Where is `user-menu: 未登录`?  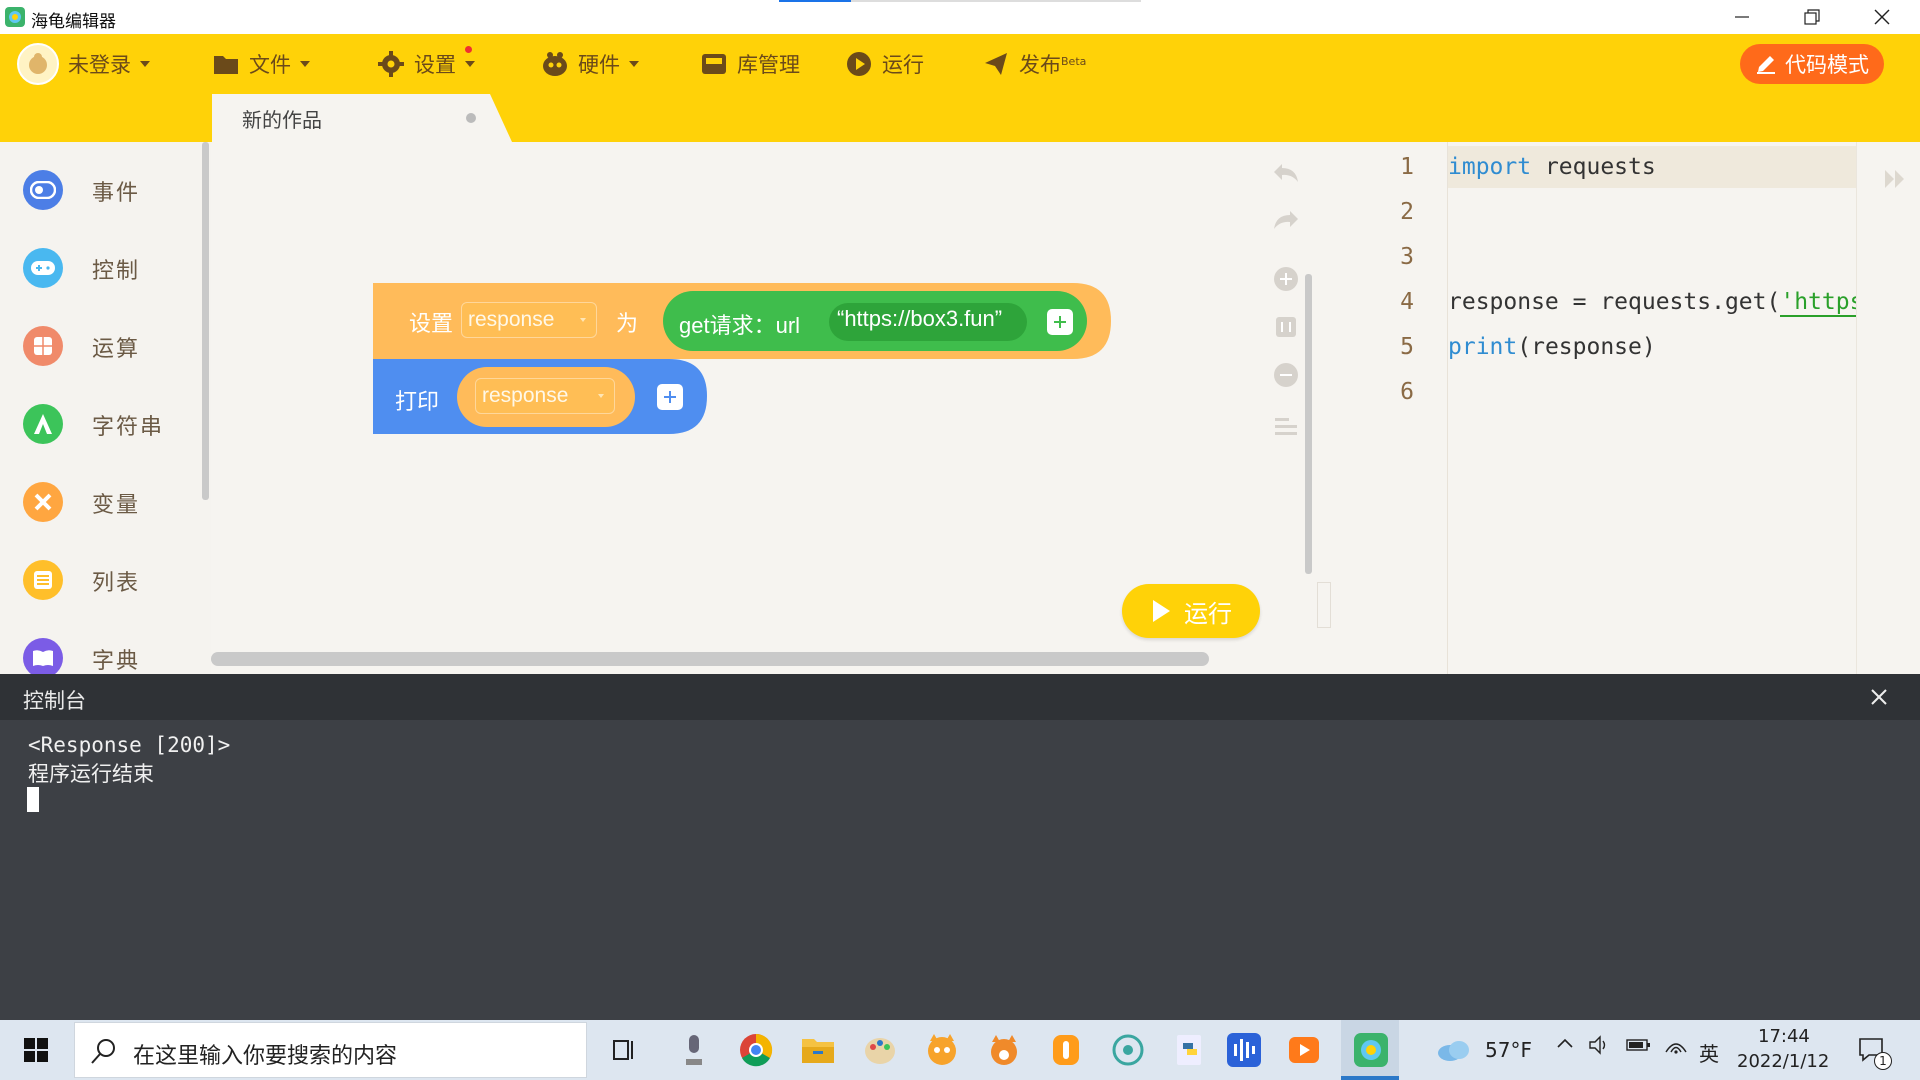 user-menu: 未登录 is located at coordinates (109, 64).